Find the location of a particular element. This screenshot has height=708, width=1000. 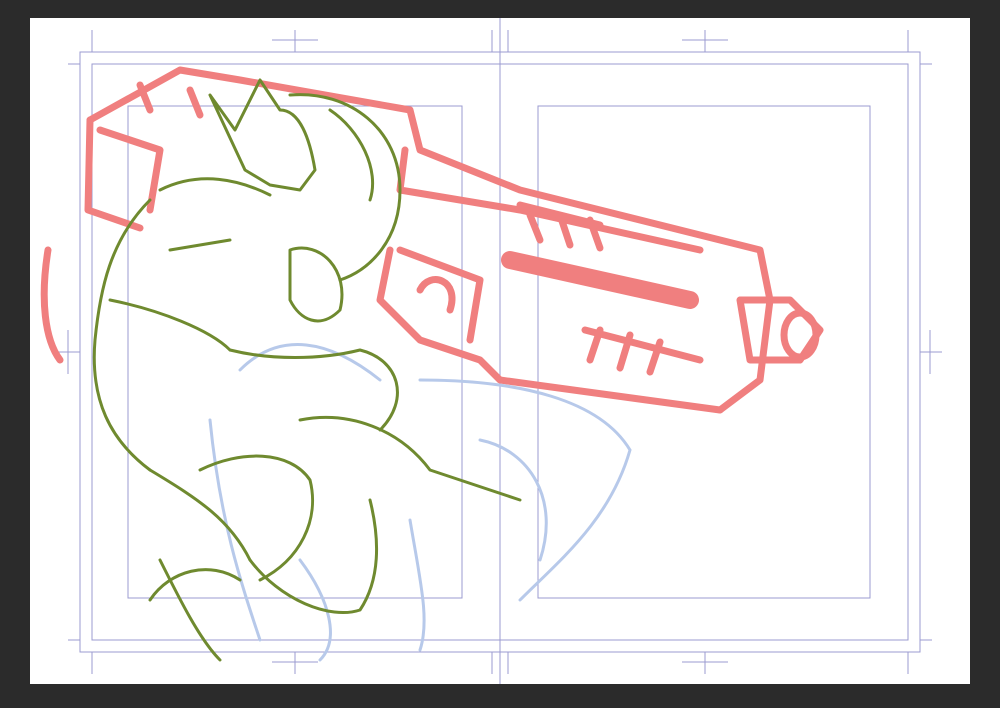

register-mark-top-left is located at coordinates (295, 41).